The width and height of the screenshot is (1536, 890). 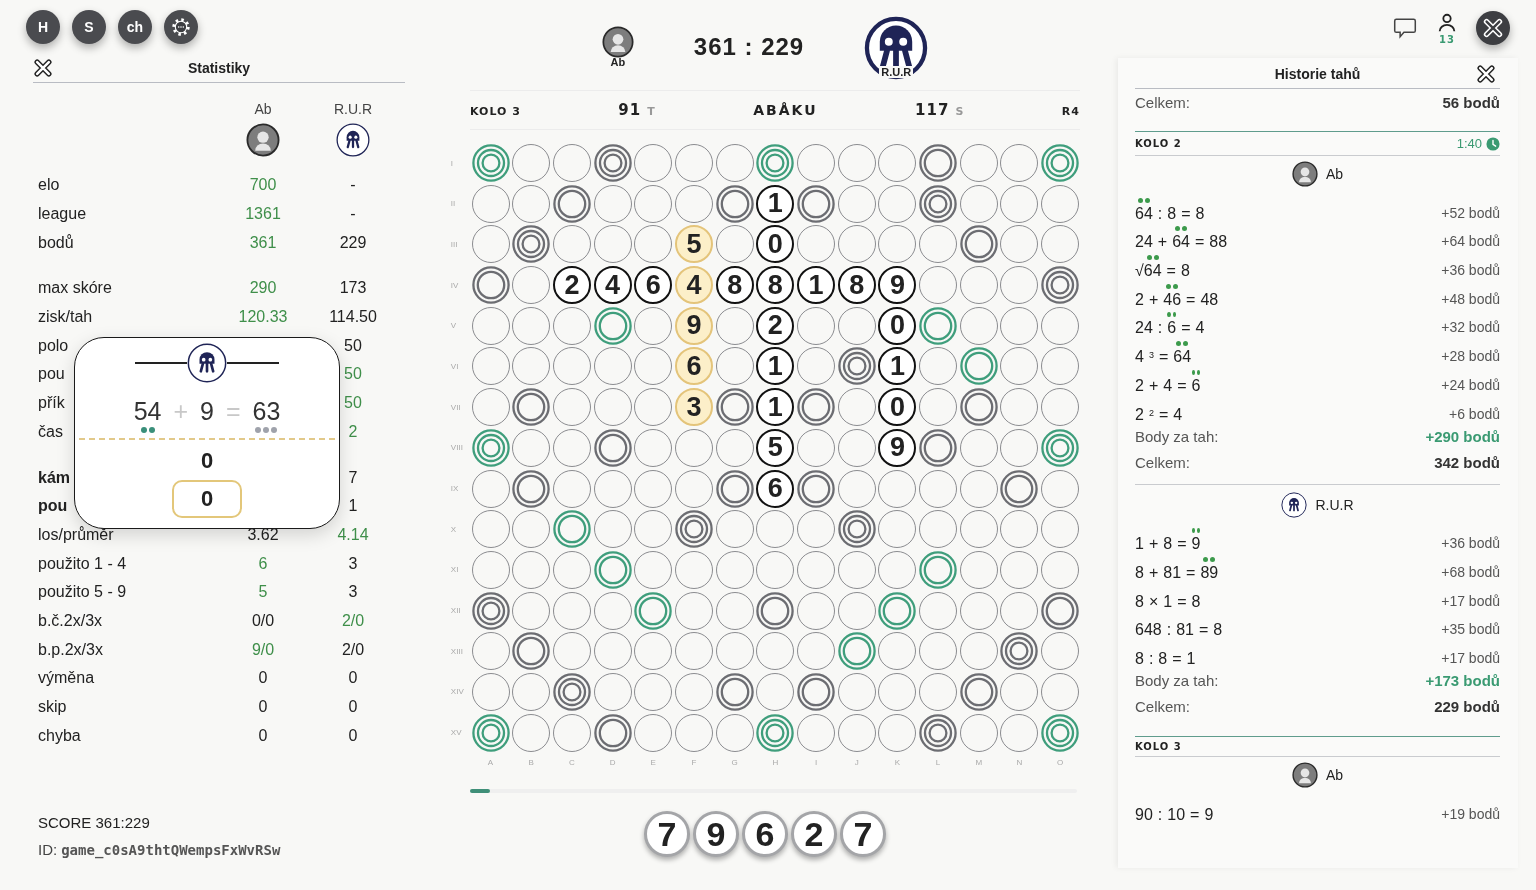 I want to click on stat-value: 173, so click(x=353, y=288).